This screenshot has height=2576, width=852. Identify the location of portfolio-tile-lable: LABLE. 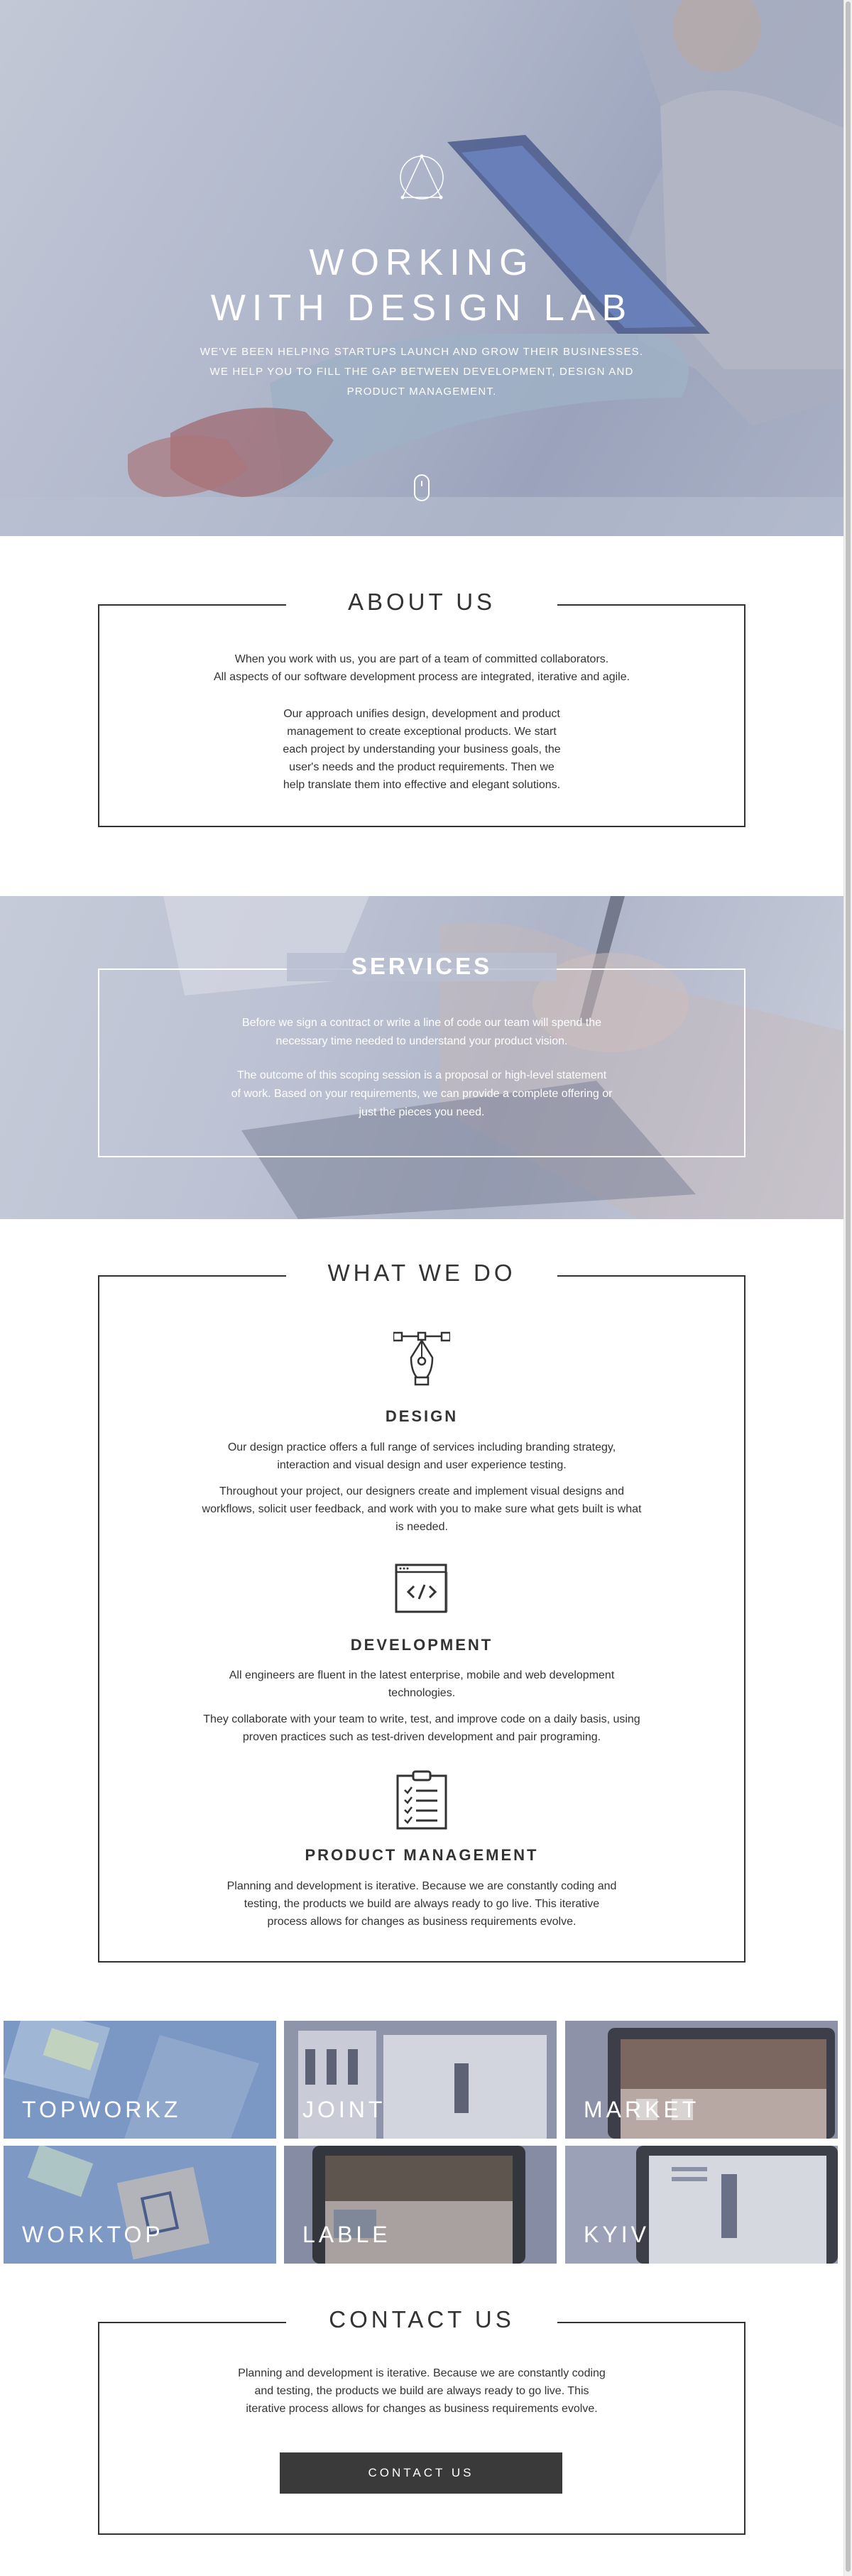
(420, 2205).